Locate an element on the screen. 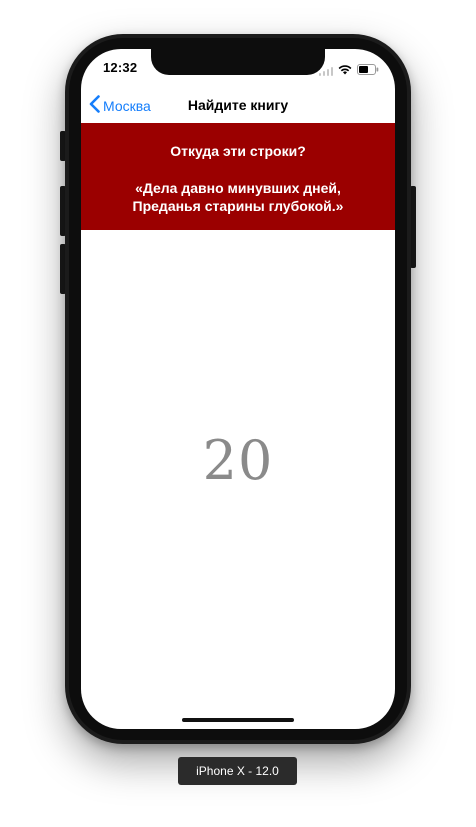  status-time: 12:32 is located at coordinates (120, 67).